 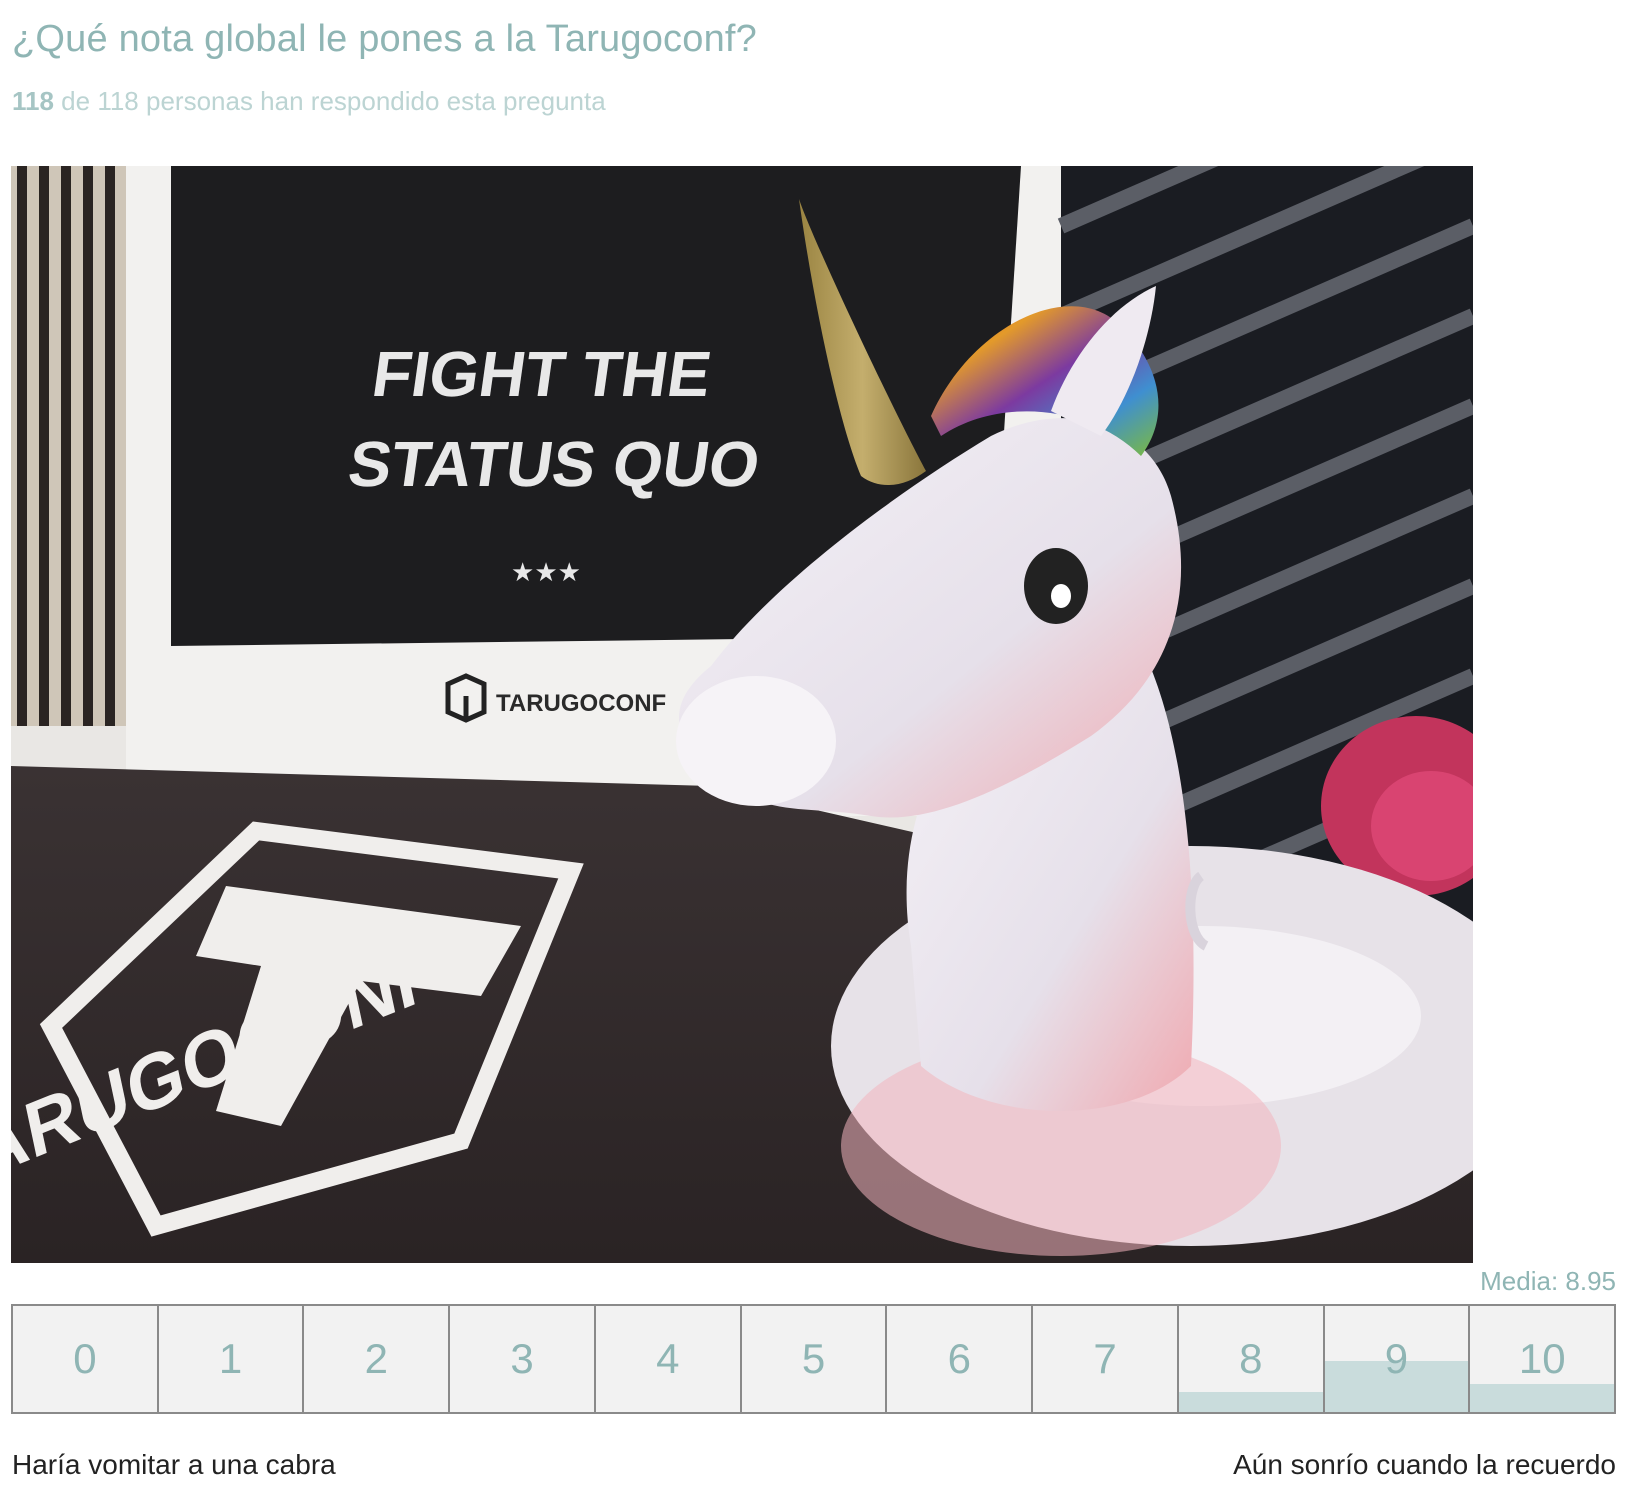 I want to click on rating-option-10: 10, so click(x=1541, y=1359).